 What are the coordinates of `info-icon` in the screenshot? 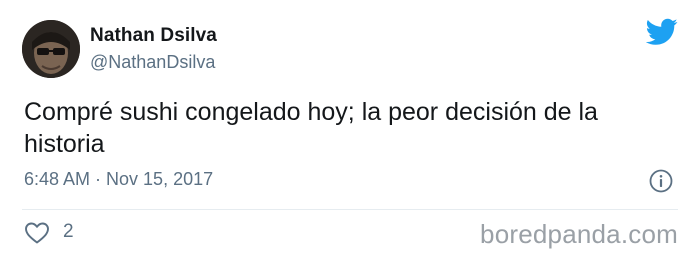 It's located at (661, 181).